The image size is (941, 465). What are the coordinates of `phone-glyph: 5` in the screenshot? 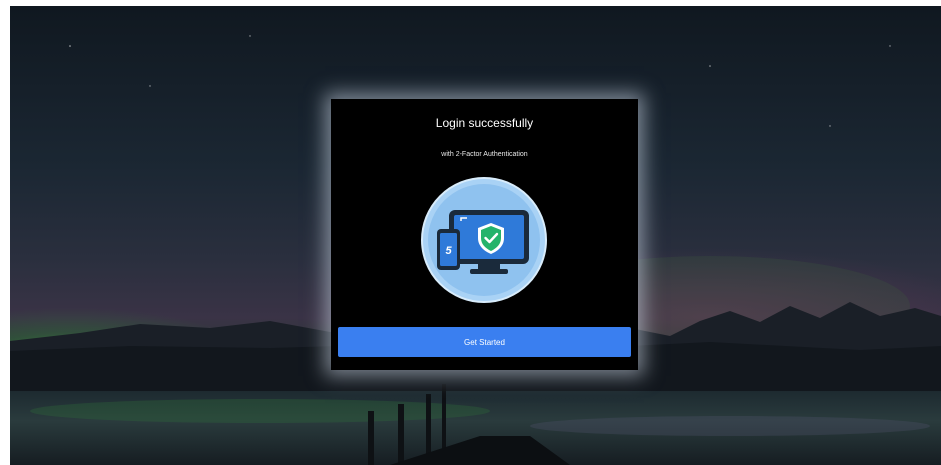 It's located at (448, 251).